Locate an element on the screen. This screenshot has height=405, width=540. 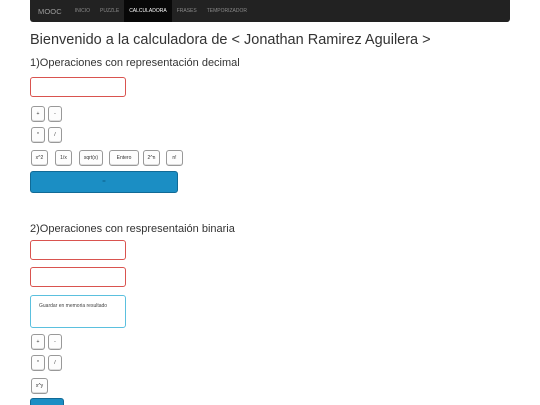
binary-equals-button is located at coordinates (47, 401).